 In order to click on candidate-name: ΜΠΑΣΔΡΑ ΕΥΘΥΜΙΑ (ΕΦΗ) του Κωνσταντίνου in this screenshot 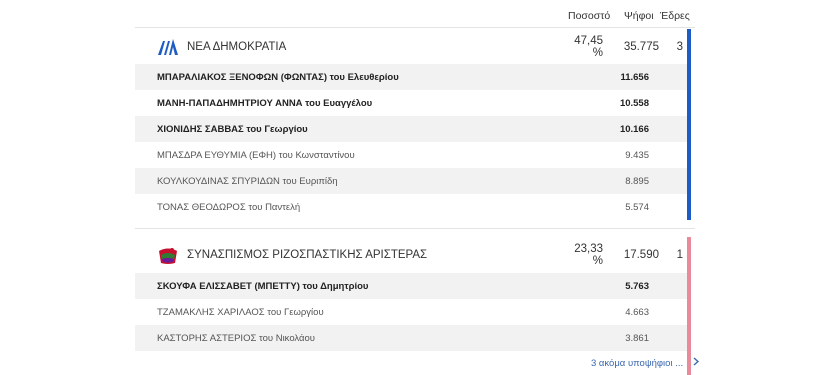, I will do `click(256, 155)`.